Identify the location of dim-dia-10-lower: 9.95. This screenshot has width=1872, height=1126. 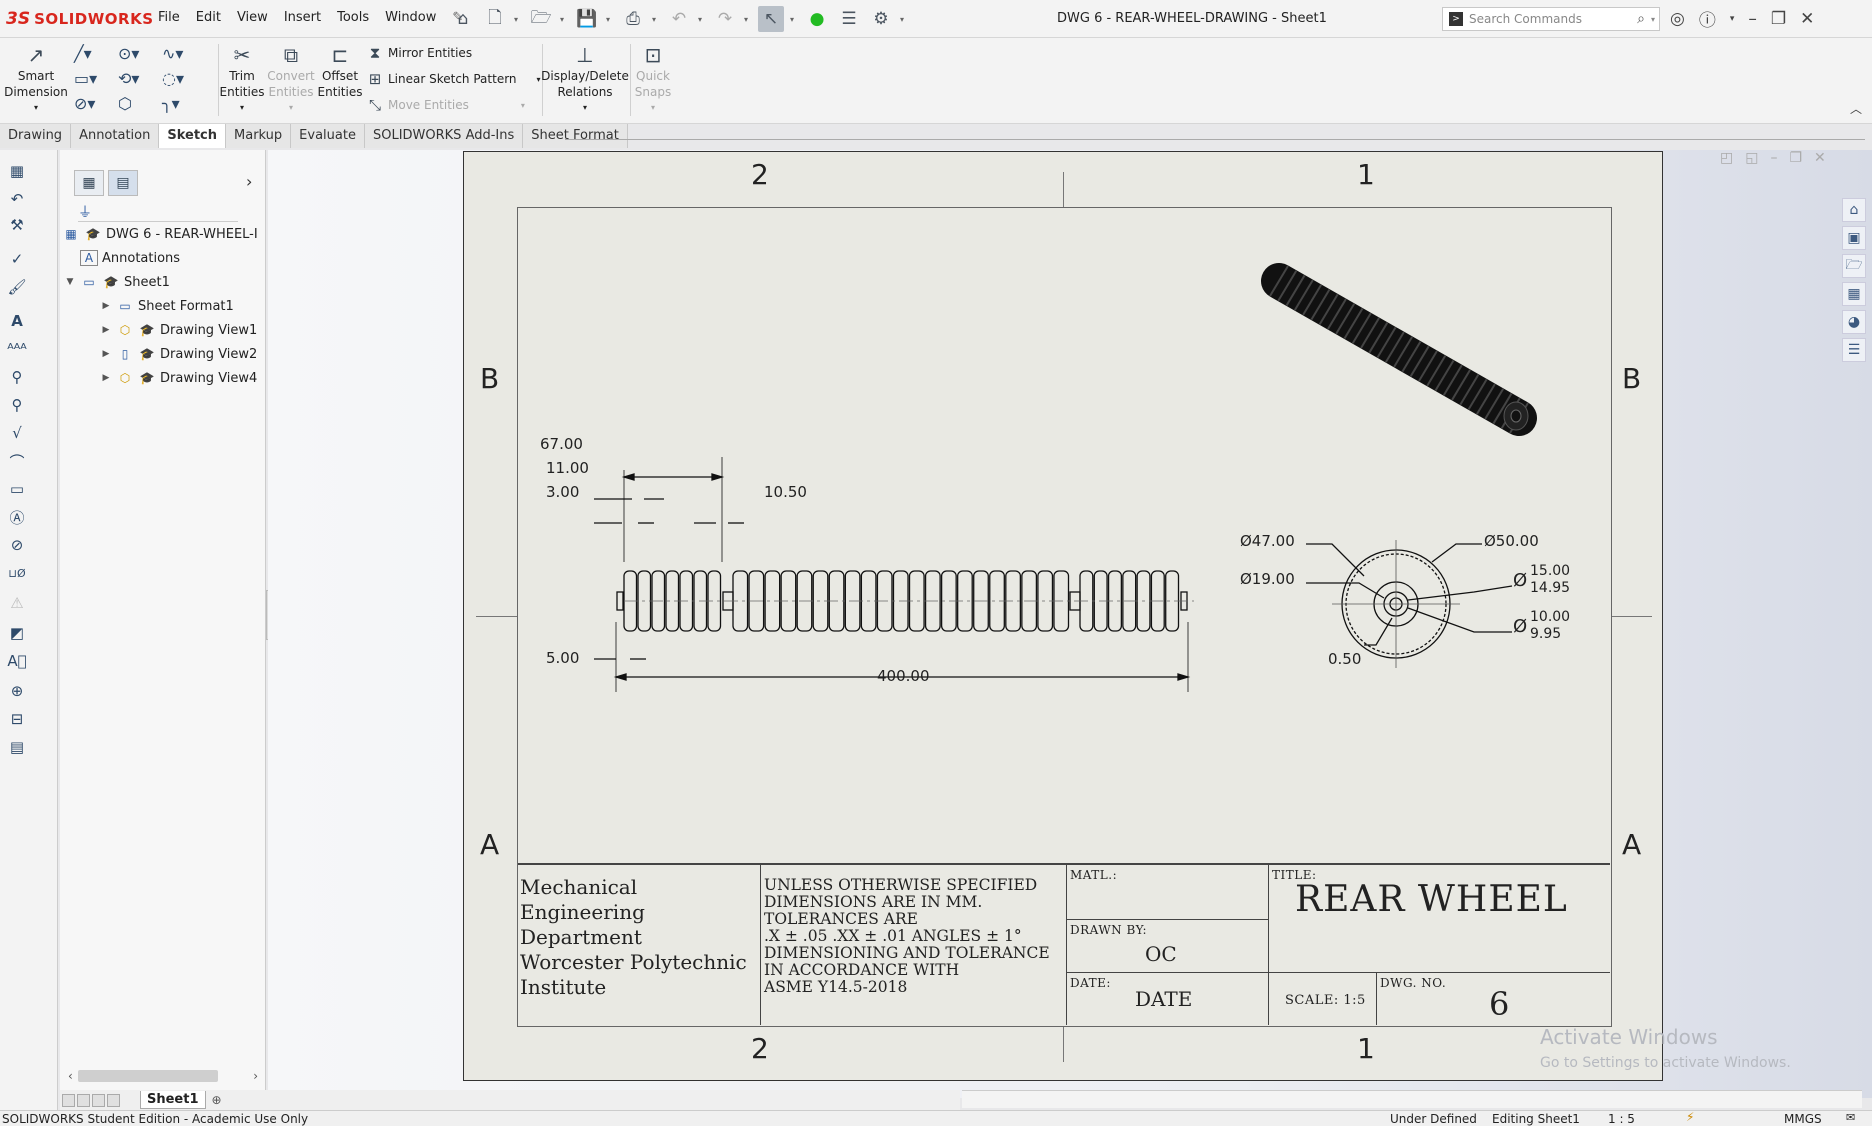
(1545, 634).